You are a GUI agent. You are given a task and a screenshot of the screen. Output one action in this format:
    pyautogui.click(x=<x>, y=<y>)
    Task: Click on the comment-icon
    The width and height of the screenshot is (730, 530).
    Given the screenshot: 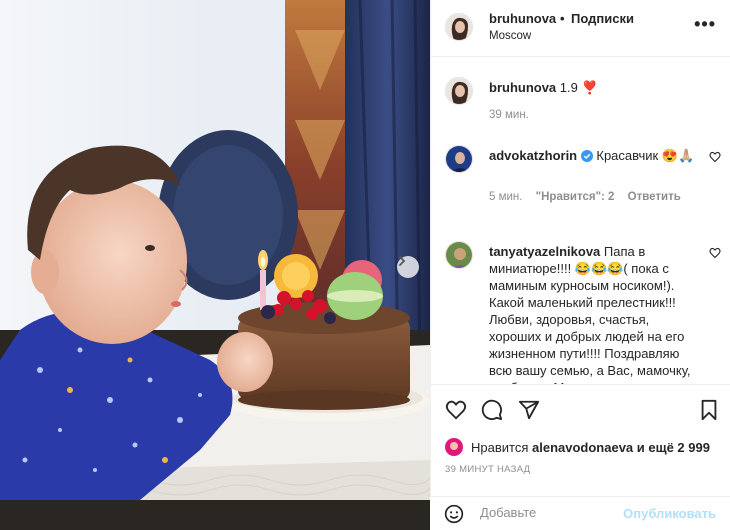 What is the action you would take?
    pyautogui.click(x=492, y=410)
    